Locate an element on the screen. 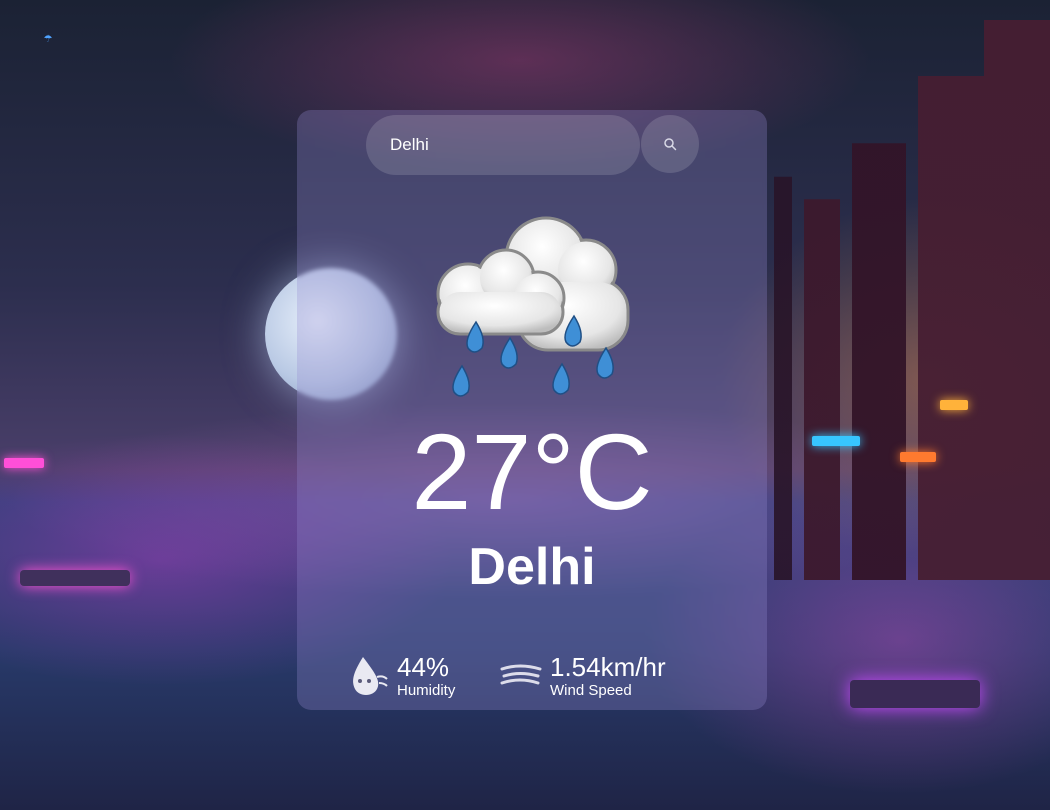  city-name: Delhi is located at coordinates (532, 567).